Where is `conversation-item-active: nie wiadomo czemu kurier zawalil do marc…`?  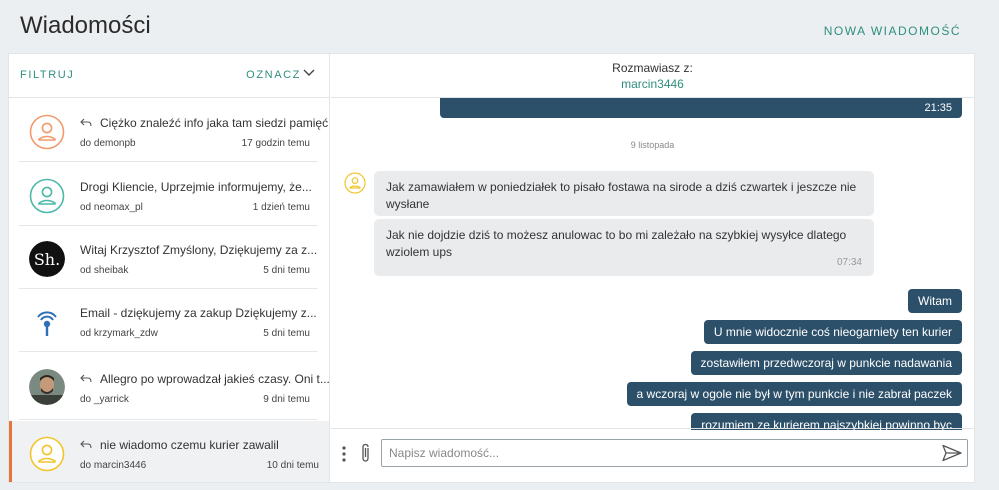 conversation-item-active: nie wiadomo czemu kurier zawalil do marc… is located at coordinates (169, 451).